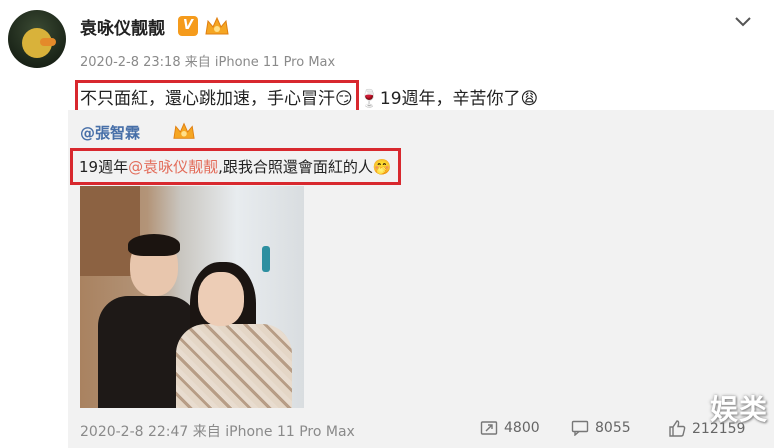 This screenshot has height=448, width=774. What do you see at coordinates (173, 167) in the screenshot?
I see `mention-link: @袁咏仪靓靓` at bounding box center [173, 167].